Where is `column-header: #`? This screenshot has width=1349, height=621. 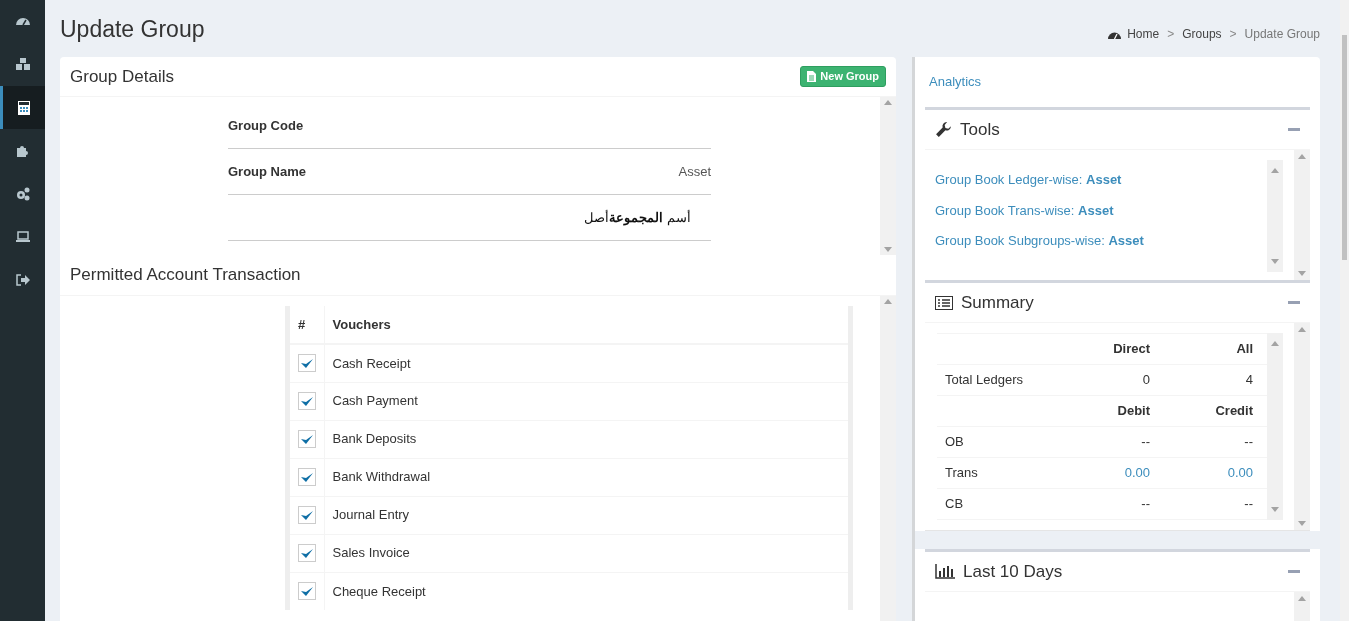 column-header: # is located at coordinates (307, 325).